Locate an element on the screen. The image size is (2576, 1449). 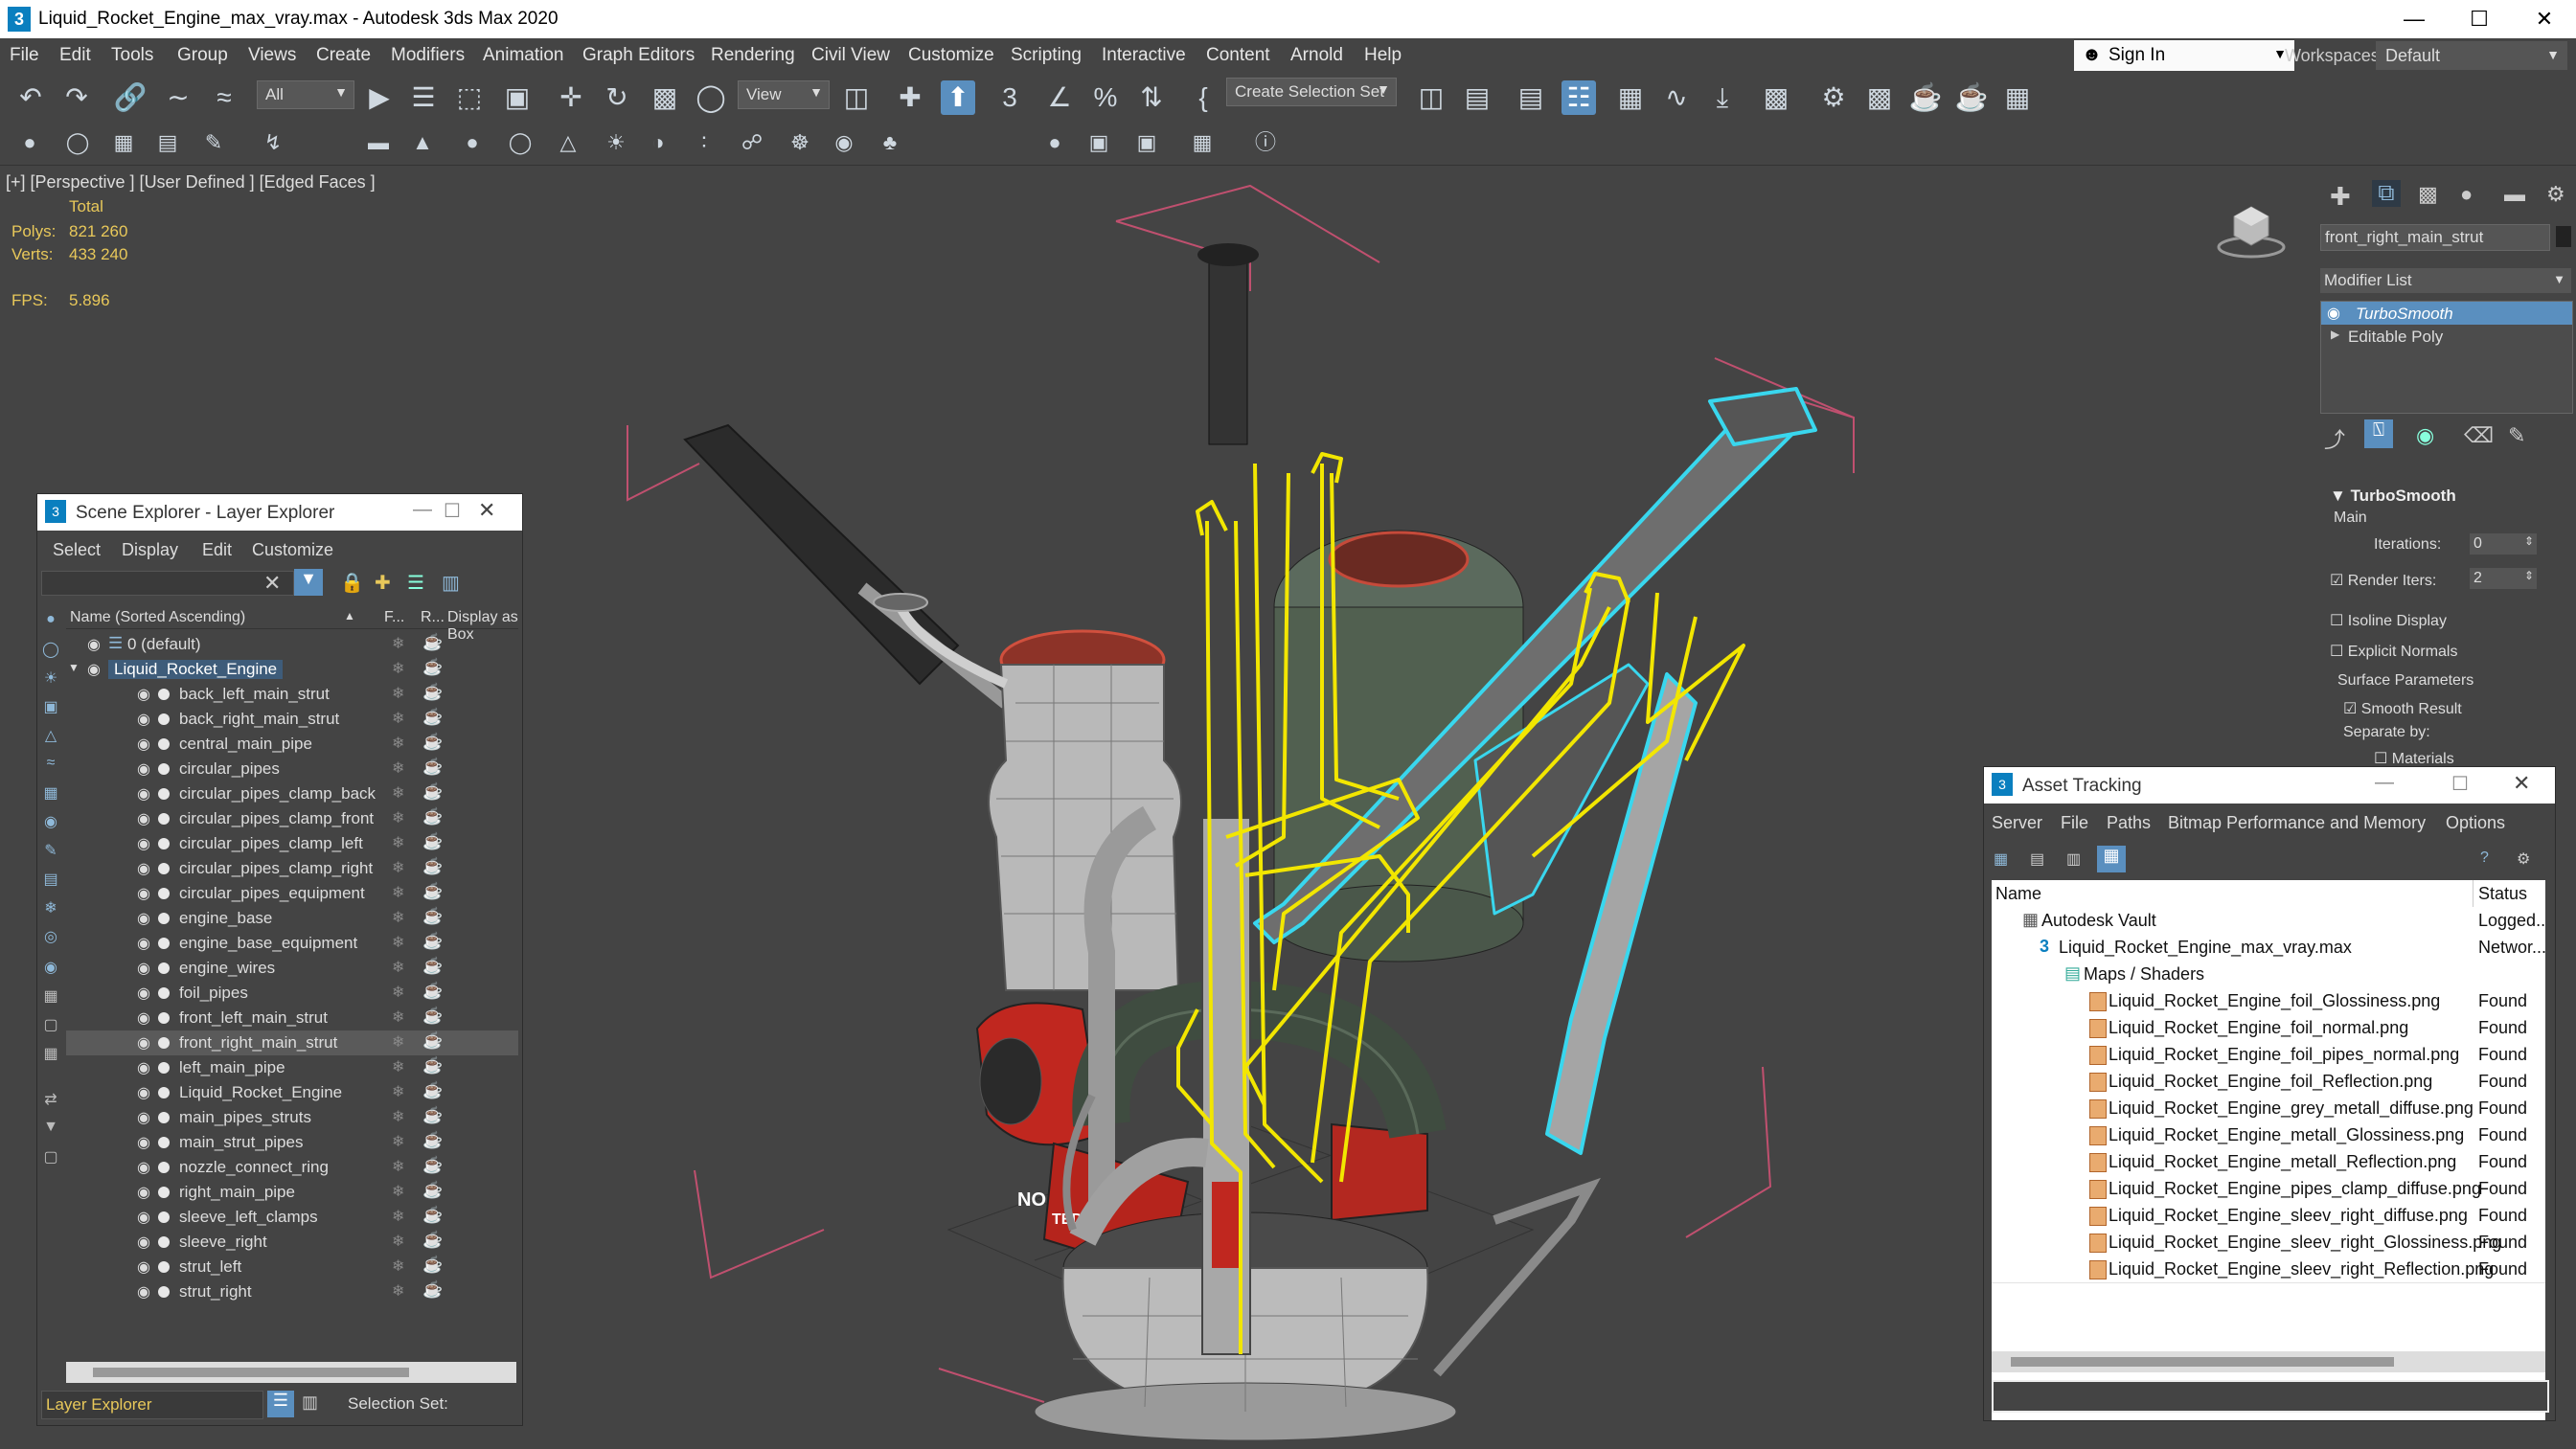
scene-search-input is located at coordinates (167, 583).